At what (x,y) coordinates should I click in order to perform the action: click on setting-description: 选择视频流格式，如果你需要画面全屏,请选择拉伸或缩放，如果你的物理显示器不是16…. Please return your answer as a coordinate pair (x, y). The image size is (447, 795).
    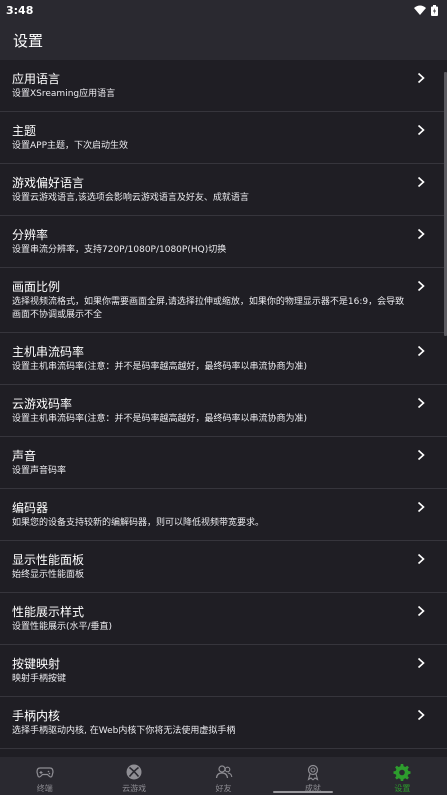
    Looking at the image, I should click on (208, 308).